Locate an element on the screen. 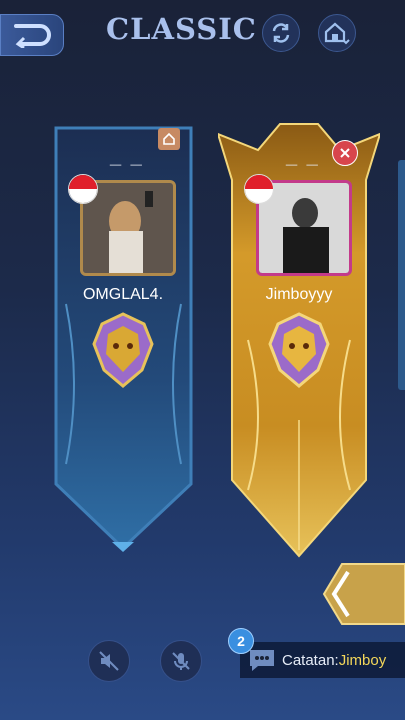  speaker-mute-icon is located at coordinates (109, 661).